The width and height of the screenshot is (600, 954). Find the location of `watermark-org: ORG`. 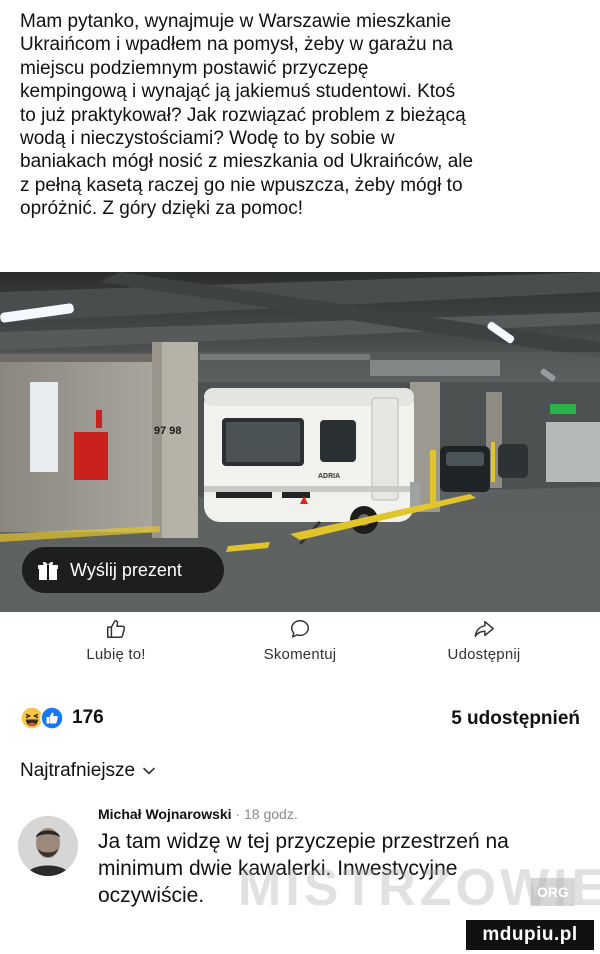

watermark-org: ORG is located at coordinates (553, 892).